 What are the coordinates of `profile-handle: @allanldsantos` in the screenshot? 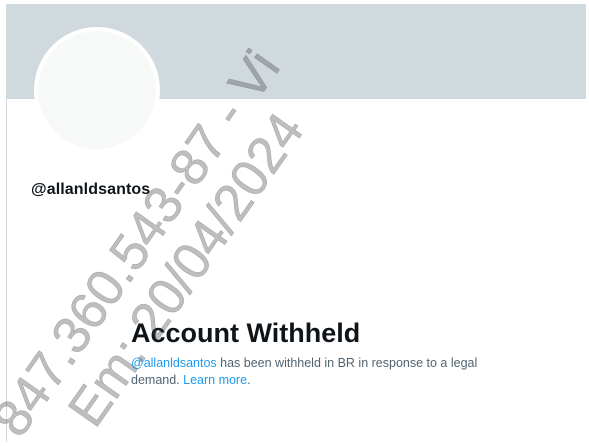 It's located at (91, 189).